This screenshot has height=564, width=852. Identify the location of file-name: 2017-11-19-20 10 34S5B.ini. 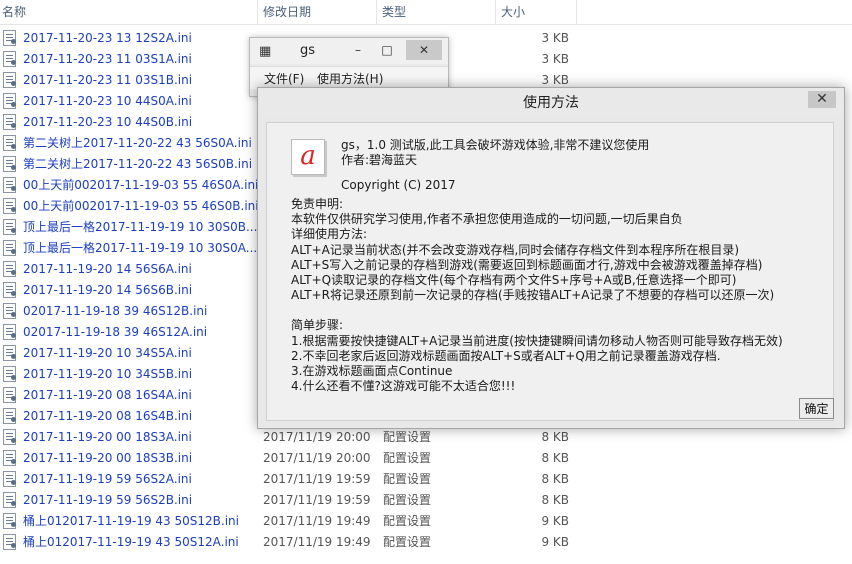
(107, 374).